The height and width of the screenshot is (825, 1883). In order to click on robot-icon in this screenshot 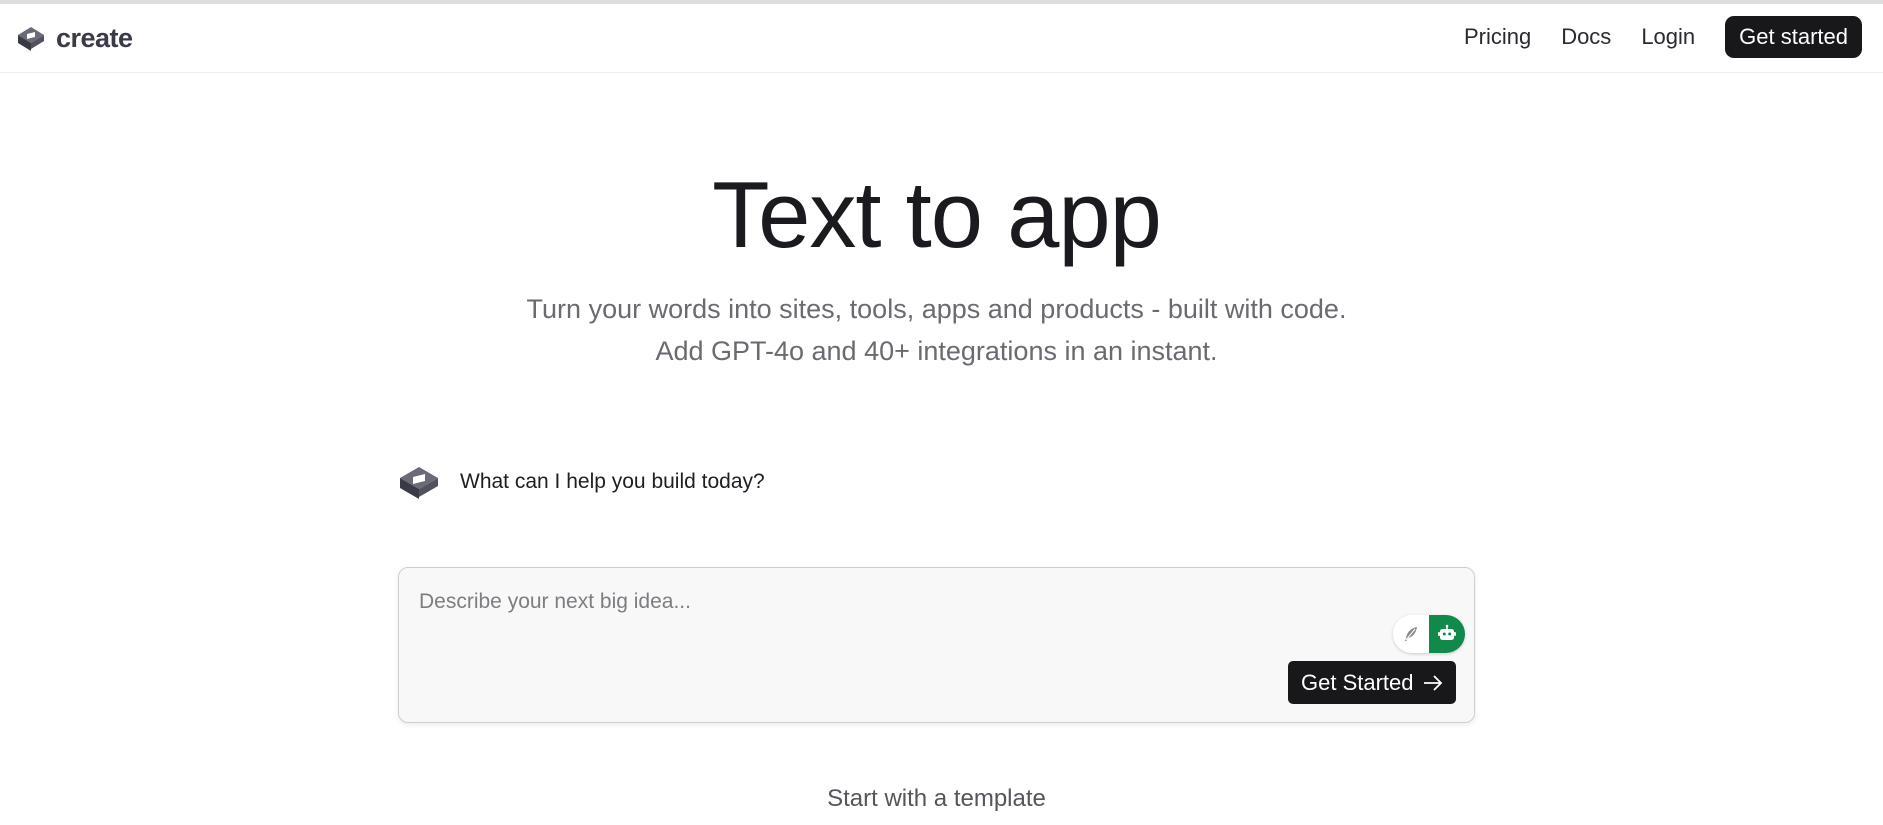, I will do `click(1447, 632)`.